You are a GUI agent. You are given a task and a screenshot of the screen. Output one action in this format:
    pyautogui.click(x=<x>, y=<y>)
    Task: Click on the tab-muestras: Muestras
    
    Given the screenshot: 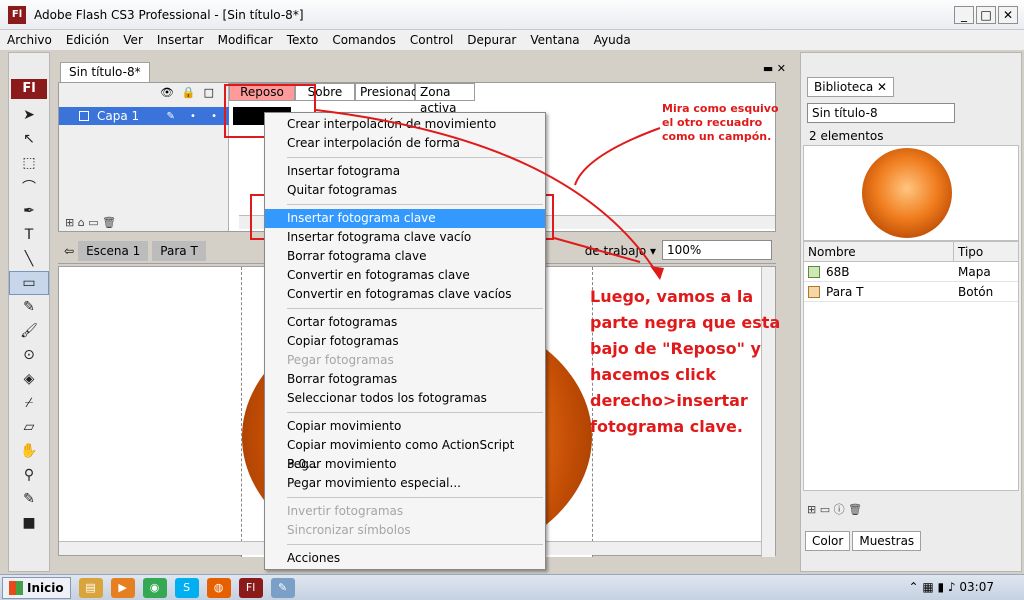 What is the action you would take?
    pyautogui.click(x=887, y=541)
    